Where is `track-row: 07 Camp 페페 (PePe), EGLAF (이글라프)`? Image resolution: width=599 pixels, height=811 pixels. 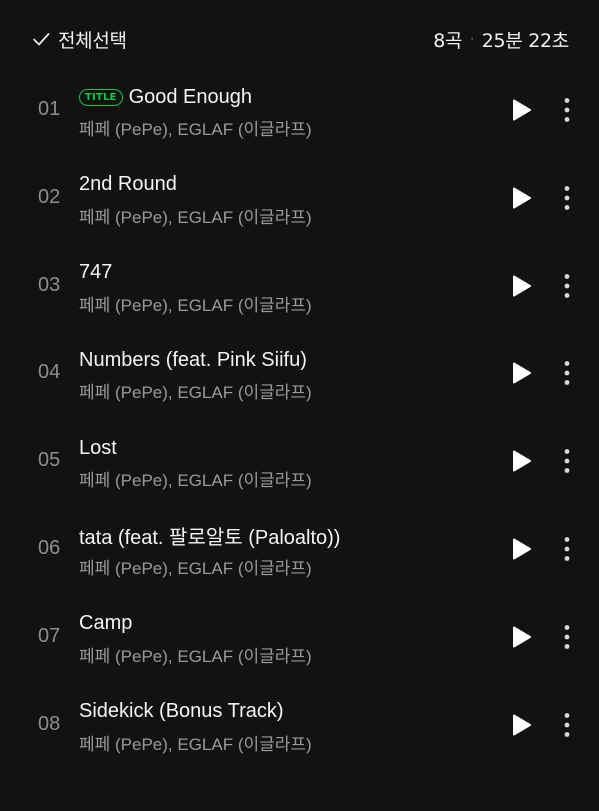
track-row: 07 Camp 페페 (PePe), EGLAF (이글라프) is located at coordinates (299, 637).